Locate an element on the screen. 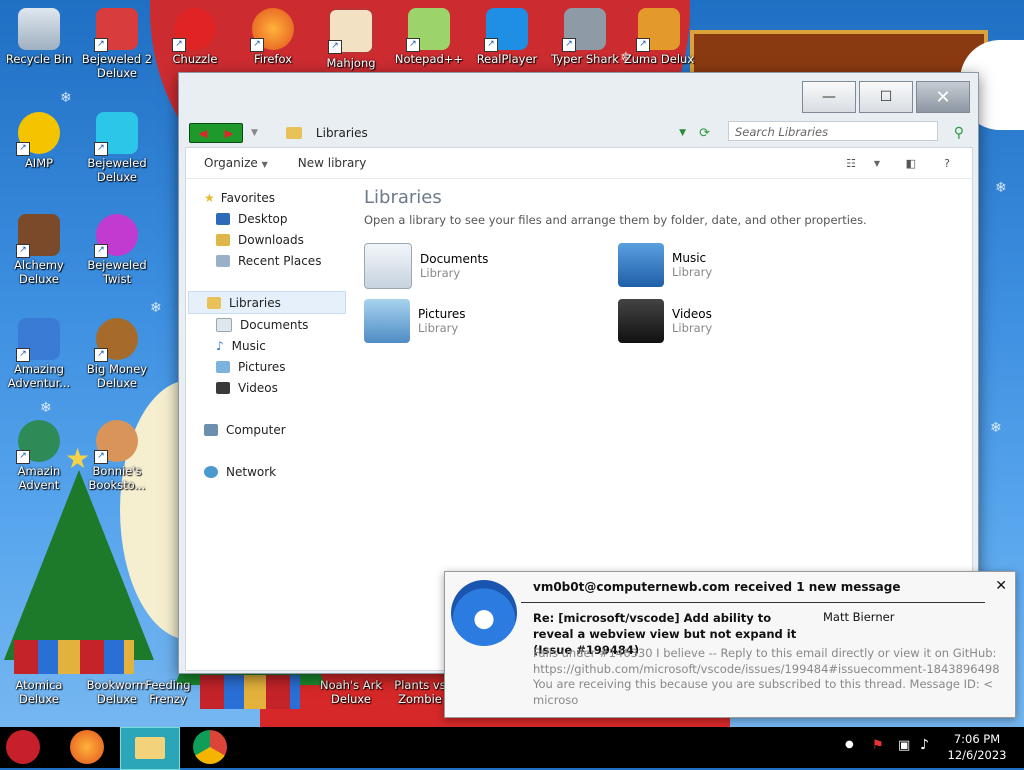 The height and width of the screenshot is (770, 1024). desktop-icon-big-money: ↗ Big Money Deluxe is located at coordinates (117, 354).